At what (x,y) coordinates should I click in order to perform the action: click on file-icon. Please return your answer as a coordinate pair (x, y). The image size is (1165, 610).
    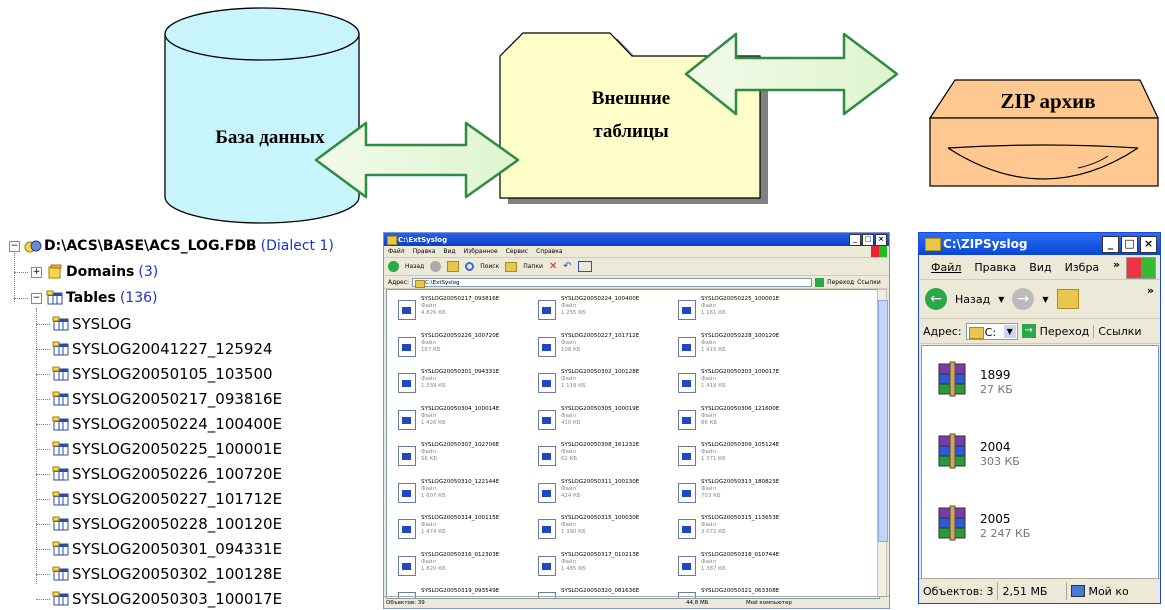
    Looking at the image, I should click on (547, 529).